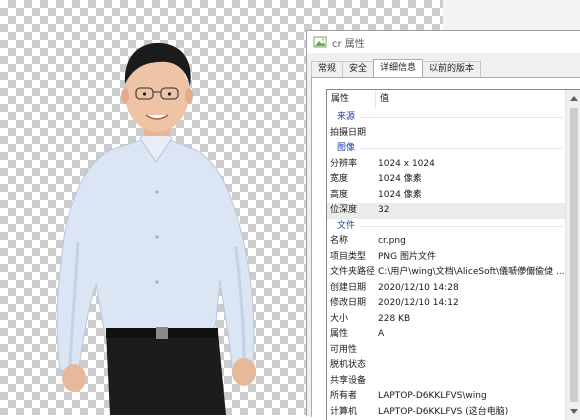 The height and width of the screenshot is (420, 580). I want to click on group-header: 来源, so click(446, 118).